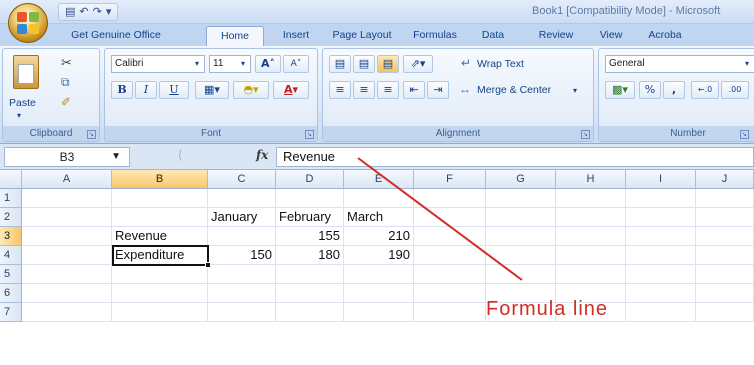 This screenshot has height=365, width=754. I want to click on cell-d7, so click(310, 312).